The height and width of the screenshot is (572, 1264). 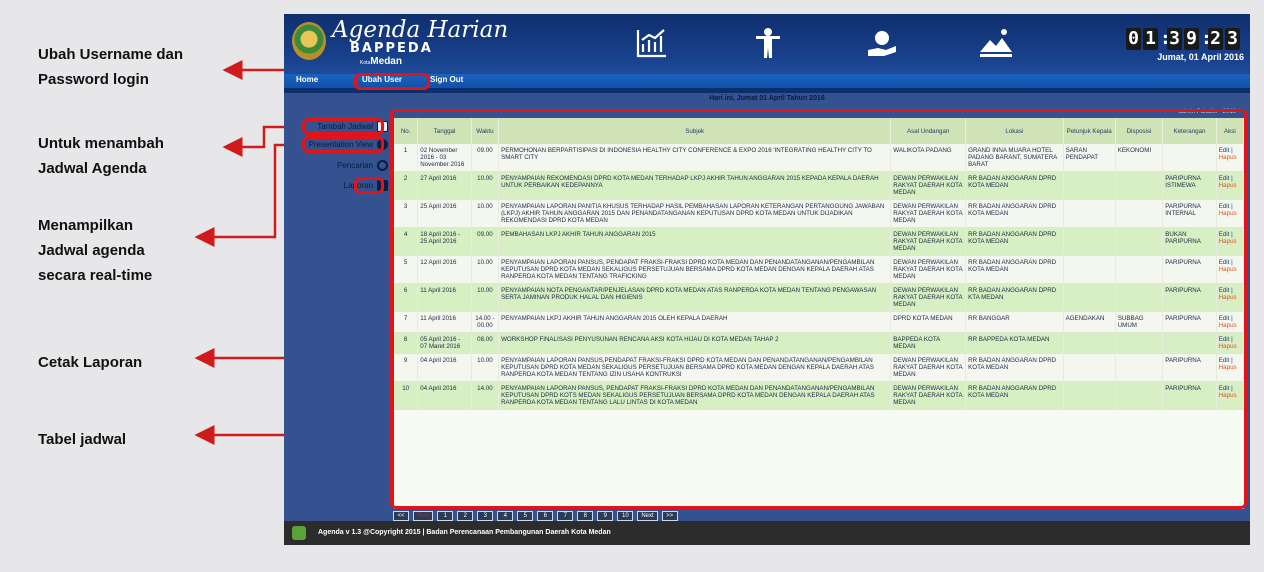 I want to click on person-icon, so click(x=768, y=43).